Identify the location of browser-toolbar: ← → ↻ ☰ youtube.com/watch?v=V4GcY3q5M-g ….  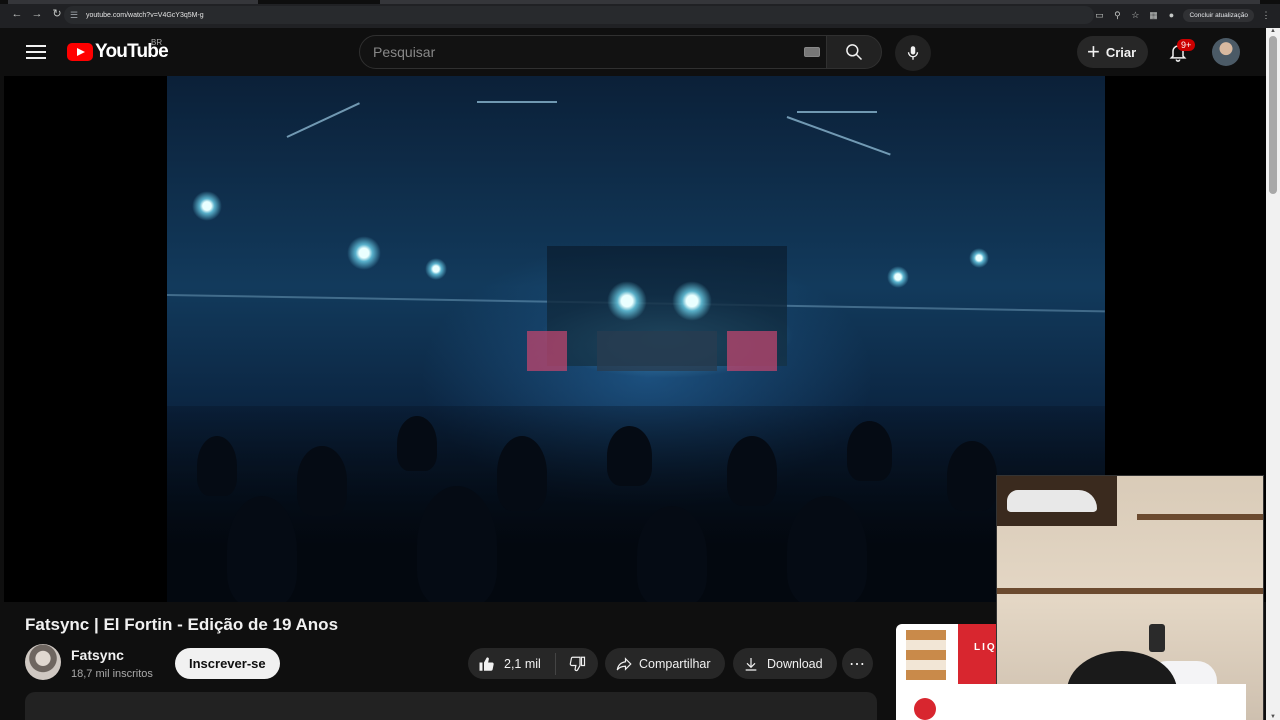
(640, 14).